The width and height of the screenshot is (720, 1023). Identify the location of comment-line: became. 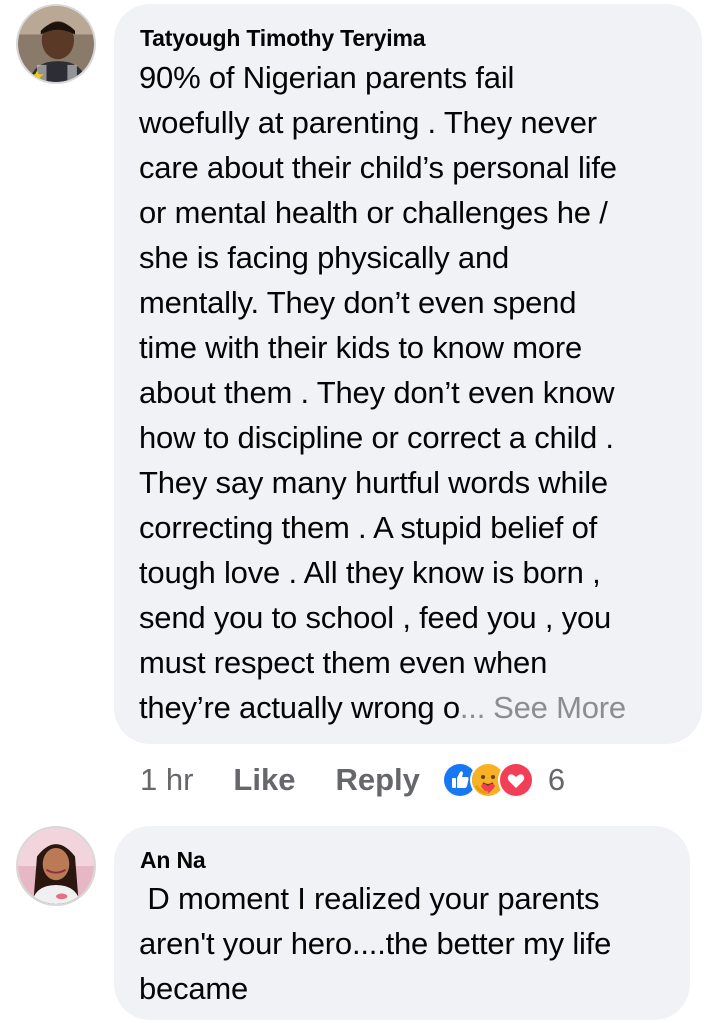
(194, 988).